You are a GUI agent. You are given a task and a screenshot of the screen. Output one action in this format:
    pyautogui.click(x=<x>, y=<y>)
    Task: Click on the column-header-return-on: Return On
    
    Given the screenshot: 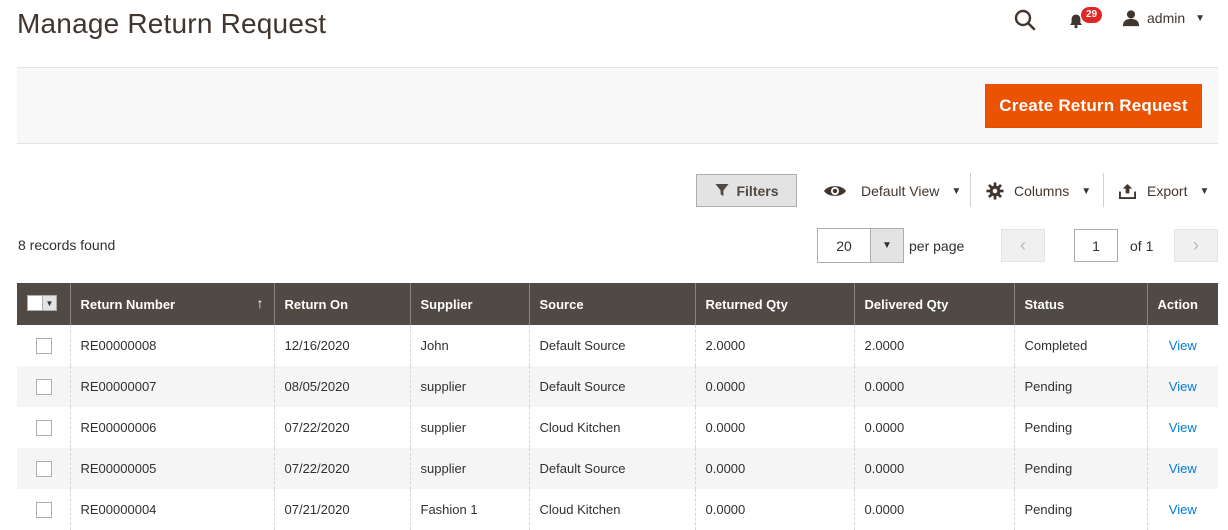 What is the action you would take?
    pyautogui.click(x=341, y=304)
    